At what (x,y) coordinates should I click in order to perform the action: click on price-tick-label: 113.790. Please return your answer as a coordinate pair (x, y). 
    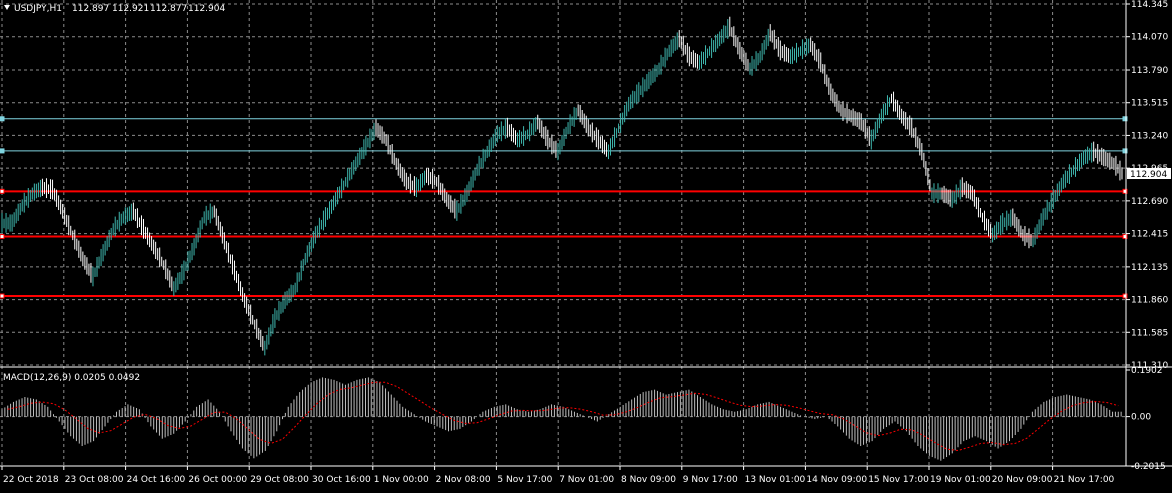
    Looking at the image, I should click on (1149, 71).